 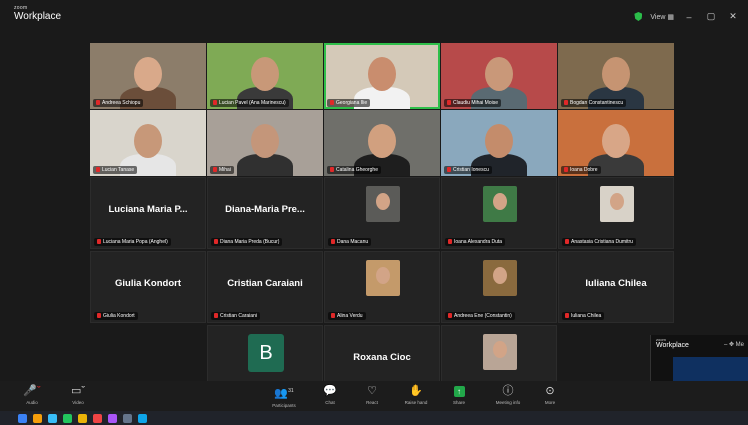 I want to click on more-button: ⊙ More, so click(x=550, y=395).